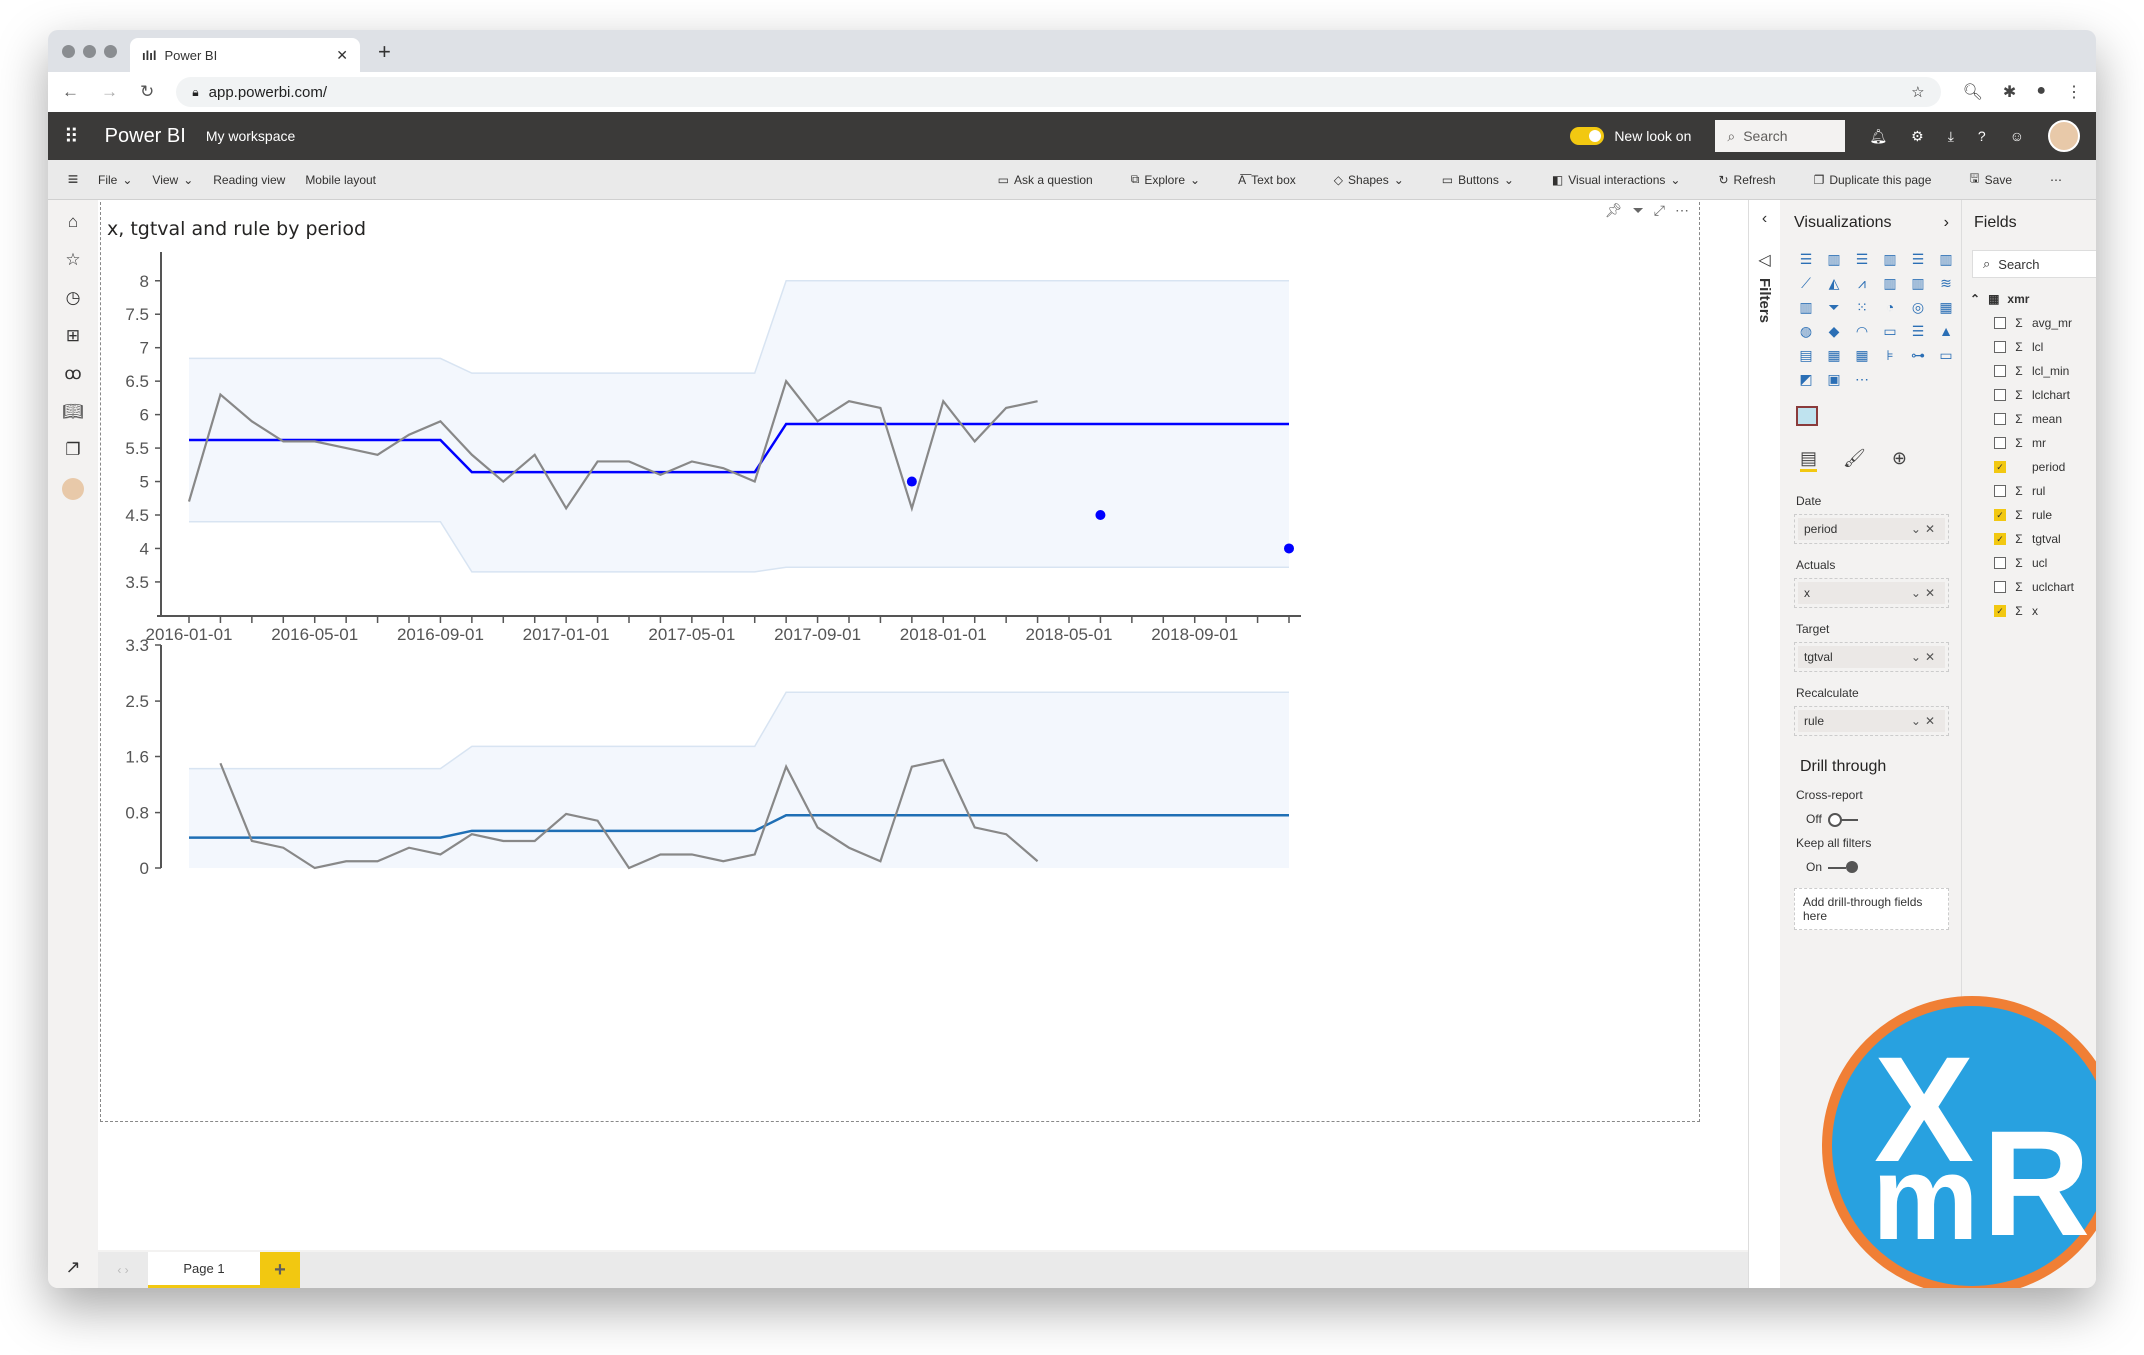 This screenshot has width=2144, height=1355. I want to click on my-workspace-avatar, so click(73, 489).